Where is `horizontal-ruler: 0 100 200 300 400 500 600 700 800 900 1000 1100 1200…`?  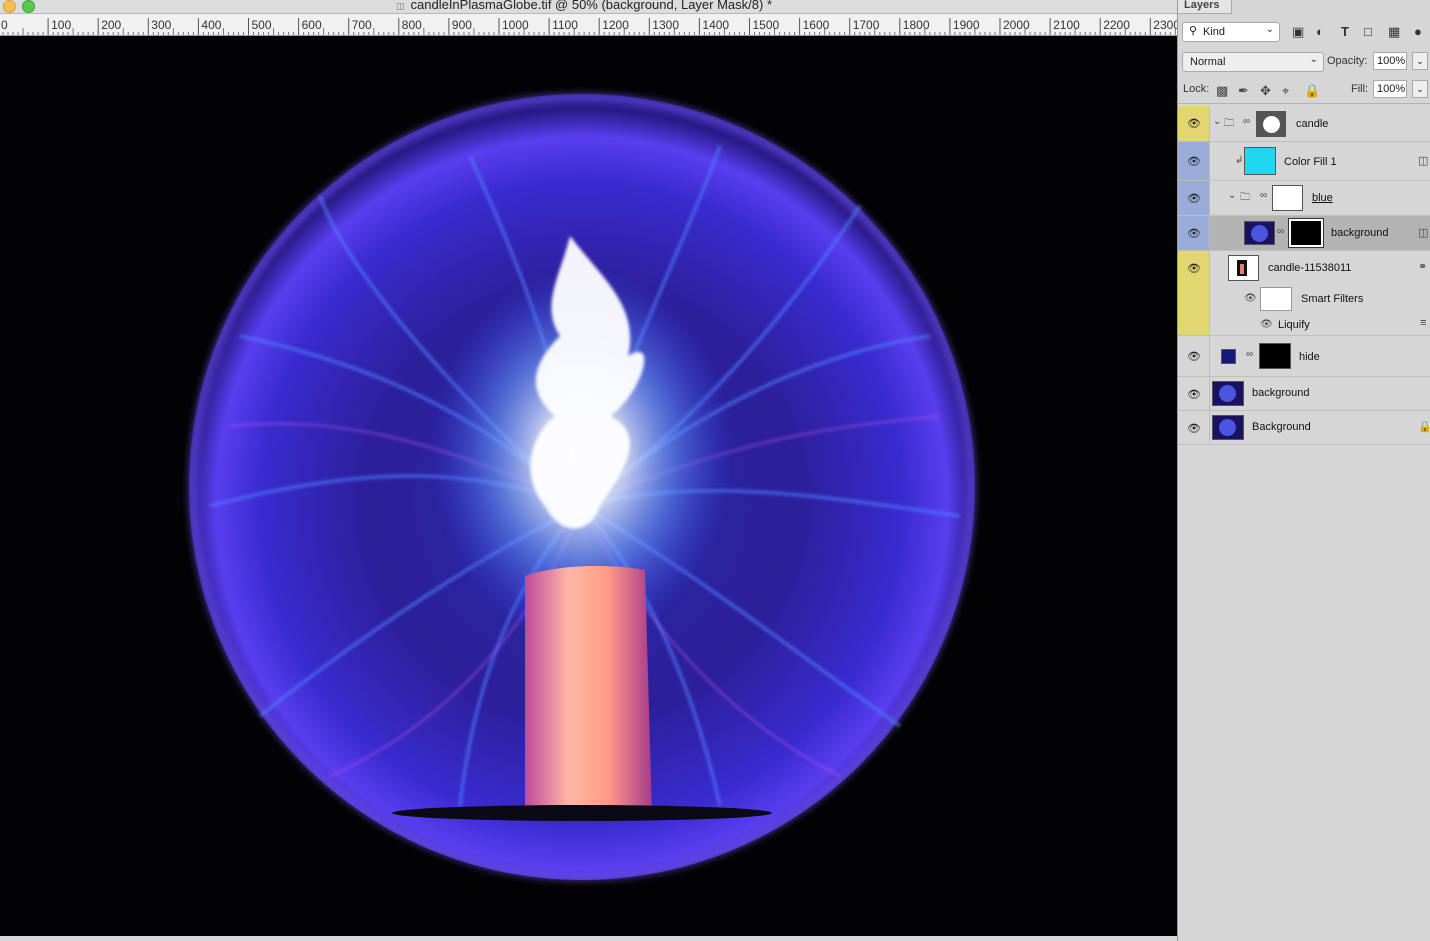 horizontal-ruler: 0 100 200 300 400 500 600 700 800 900 1000 1100 1200… is located at coordinates (589, 25).